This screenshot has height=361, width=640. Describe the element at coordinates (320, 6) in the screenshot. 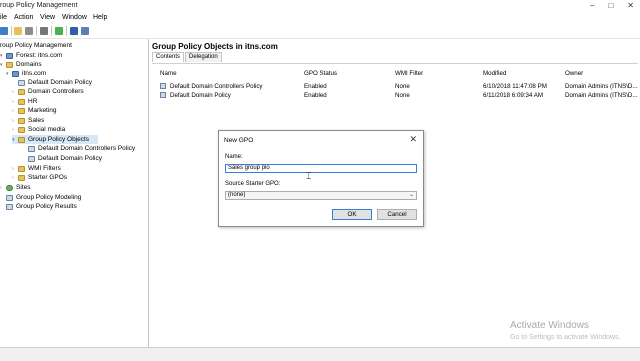

I see `title-bar: roup Policy Management – □ ✕` at that location.